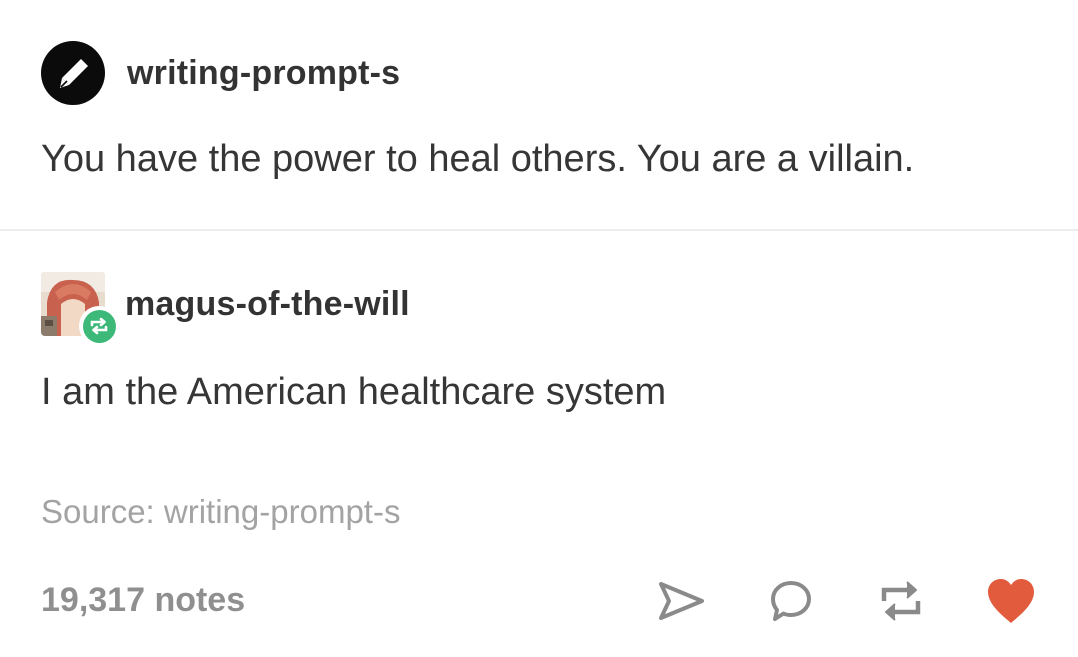 This screenshot has width=1078, height=657. Describe the element at coordinates (354, 392) in the screenshot. I see `reblog-body-text: I am the American healthcare system` at that location.